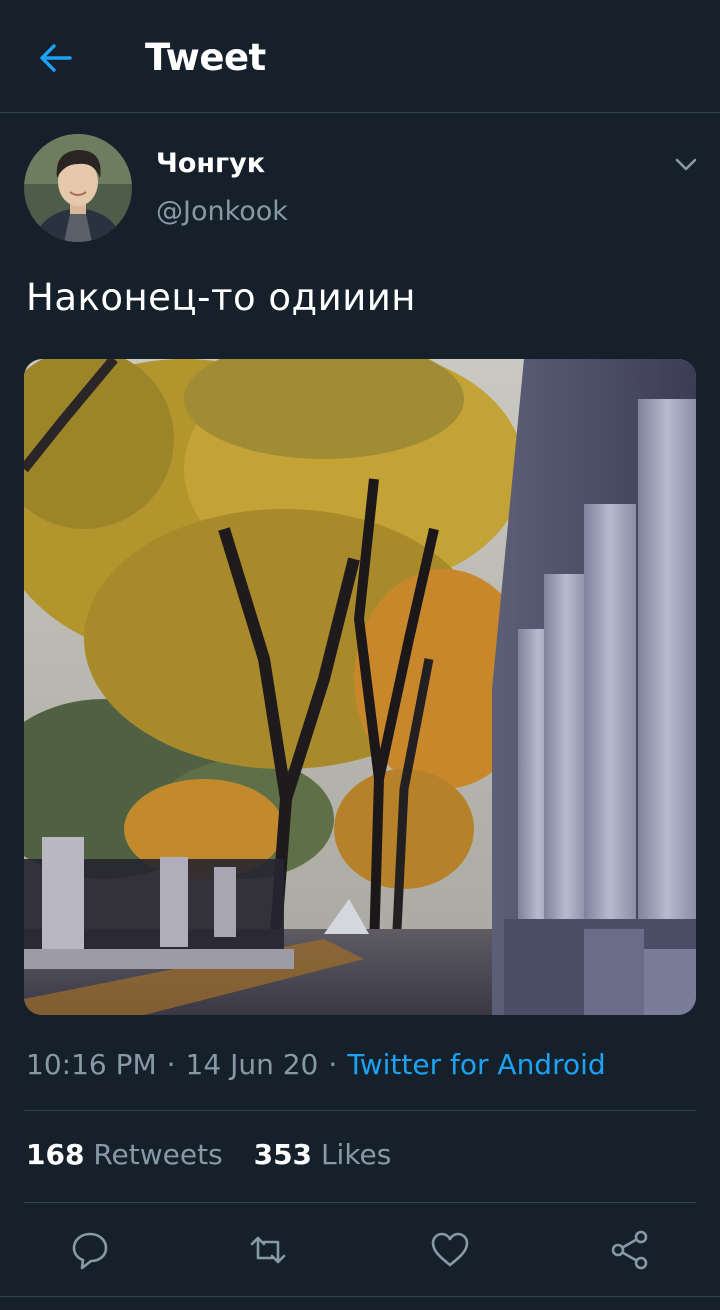 The height and width of the screenshot is (1310, 720). Describe the element at coordinates (205, 57) in the screenshot. I see `page-title: Tweet` at that location.